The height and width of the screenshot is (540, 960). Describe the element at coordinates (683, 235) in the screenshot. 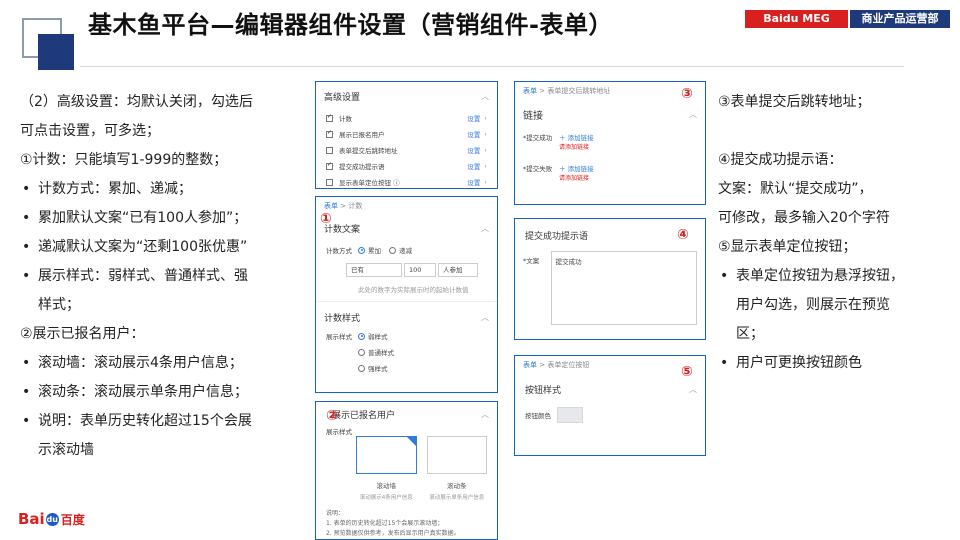

I see `marker-number: ④` at that location.